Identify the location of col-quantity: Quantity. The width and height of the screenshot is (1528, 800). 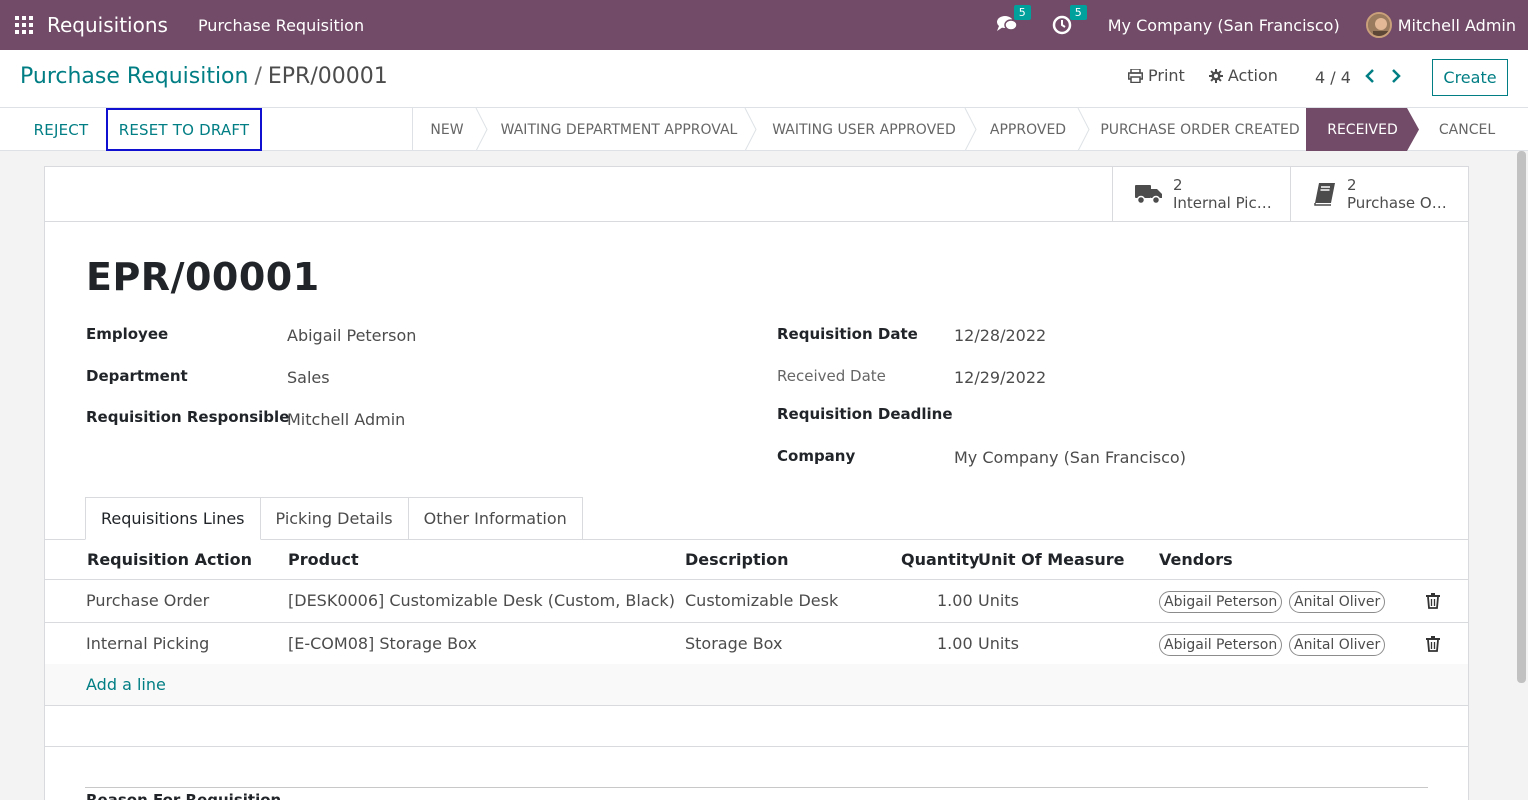
(940, 559).